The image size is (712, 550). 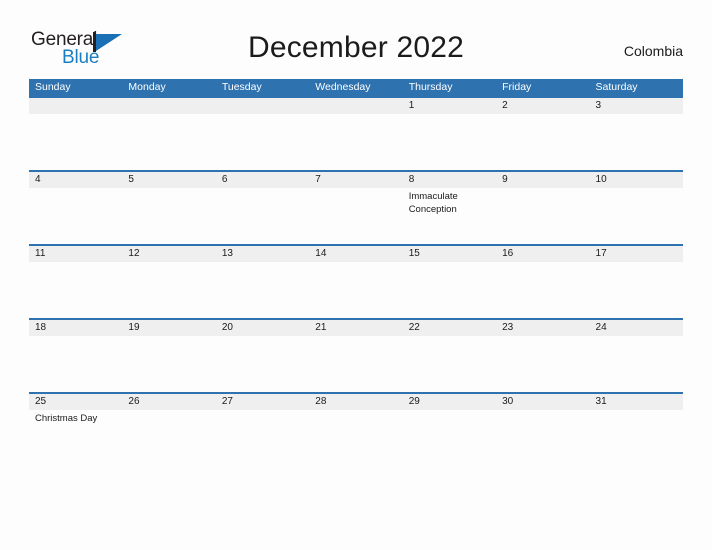 What do you see at coordinates (168, 254) in the screenshot?
I see `day-number: 12` at bounding box center [168, 254].